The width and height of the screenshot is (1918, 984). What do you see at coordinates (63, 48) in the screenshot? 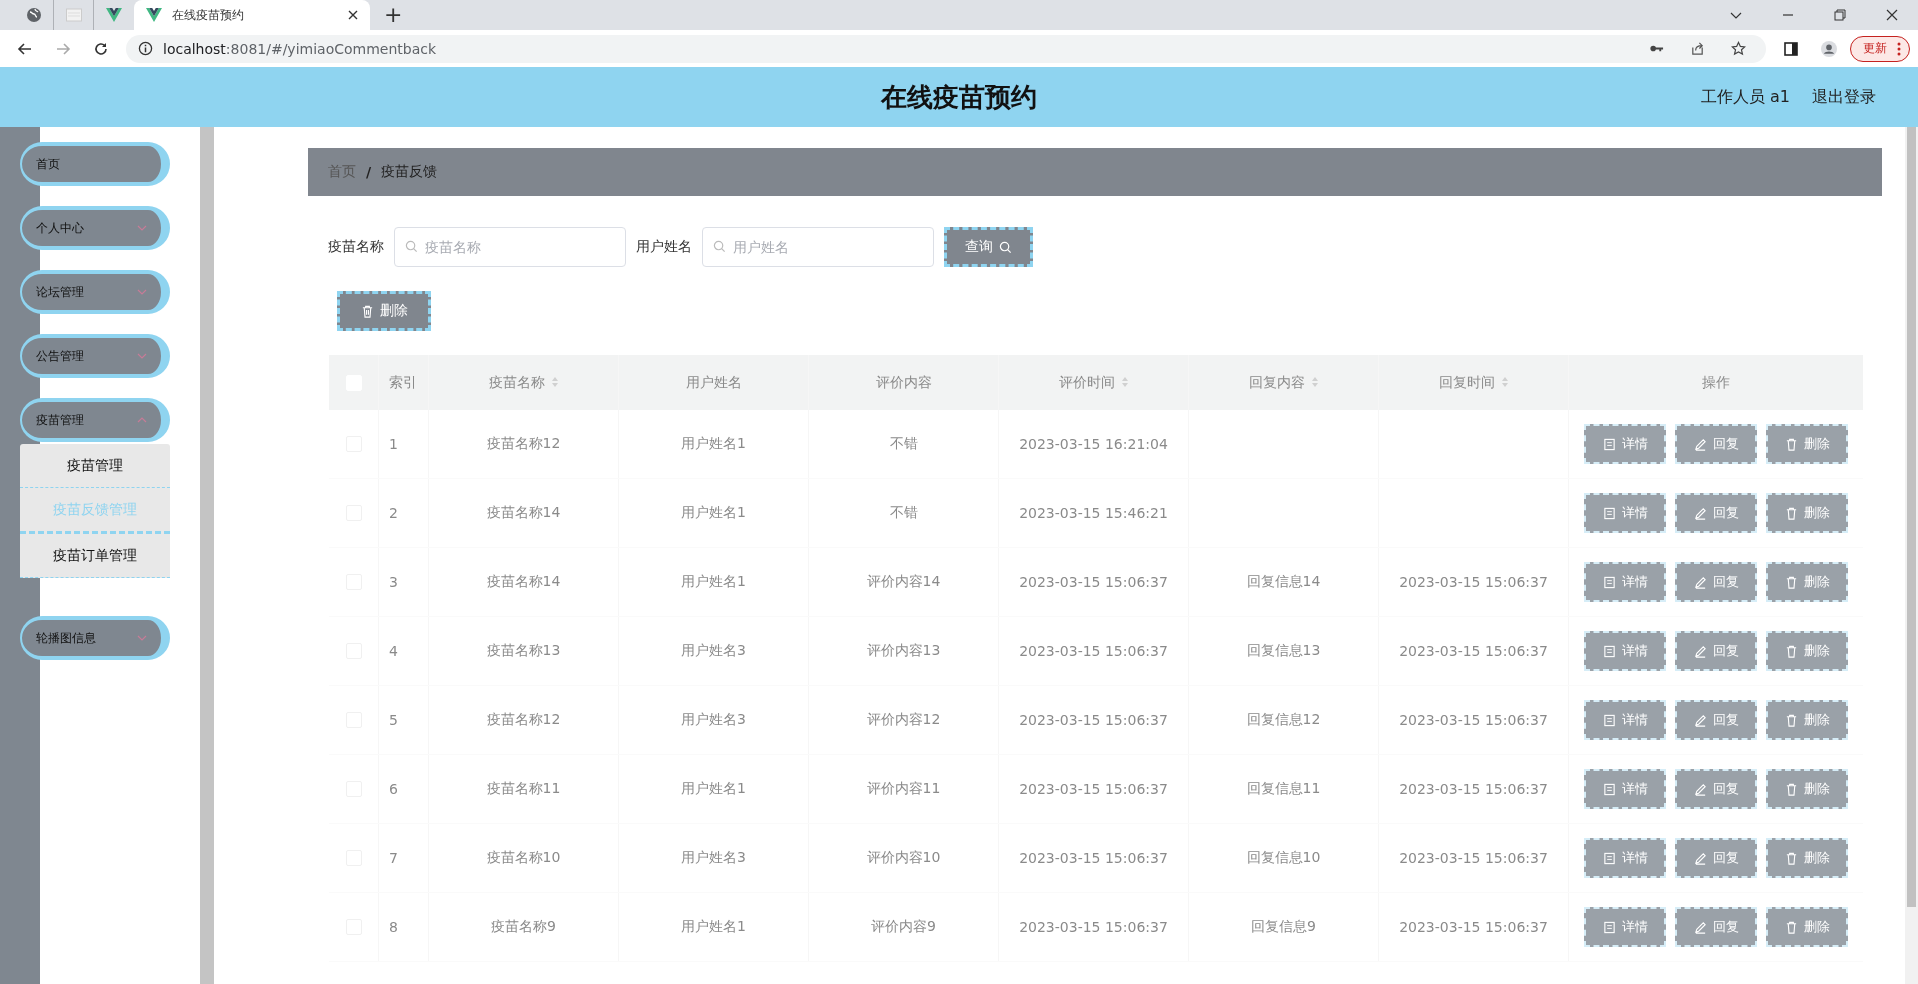
I see `forward-icon` at bounding box center [63, 48].